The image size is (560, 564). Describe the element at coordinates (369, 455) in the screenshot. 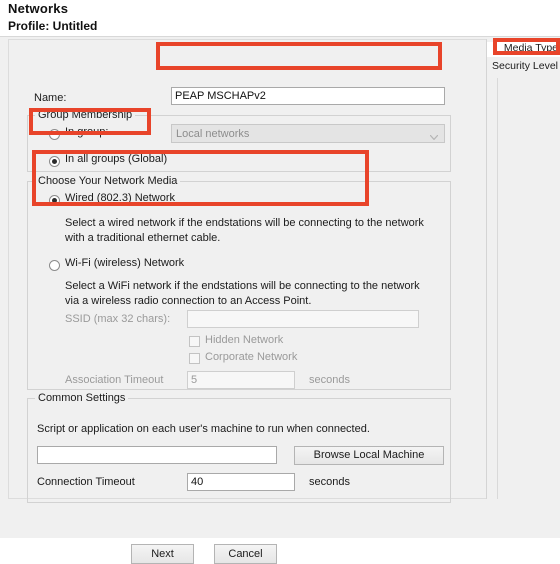

I see `browse-local-machine-button: Browse Local Machine` at that location.